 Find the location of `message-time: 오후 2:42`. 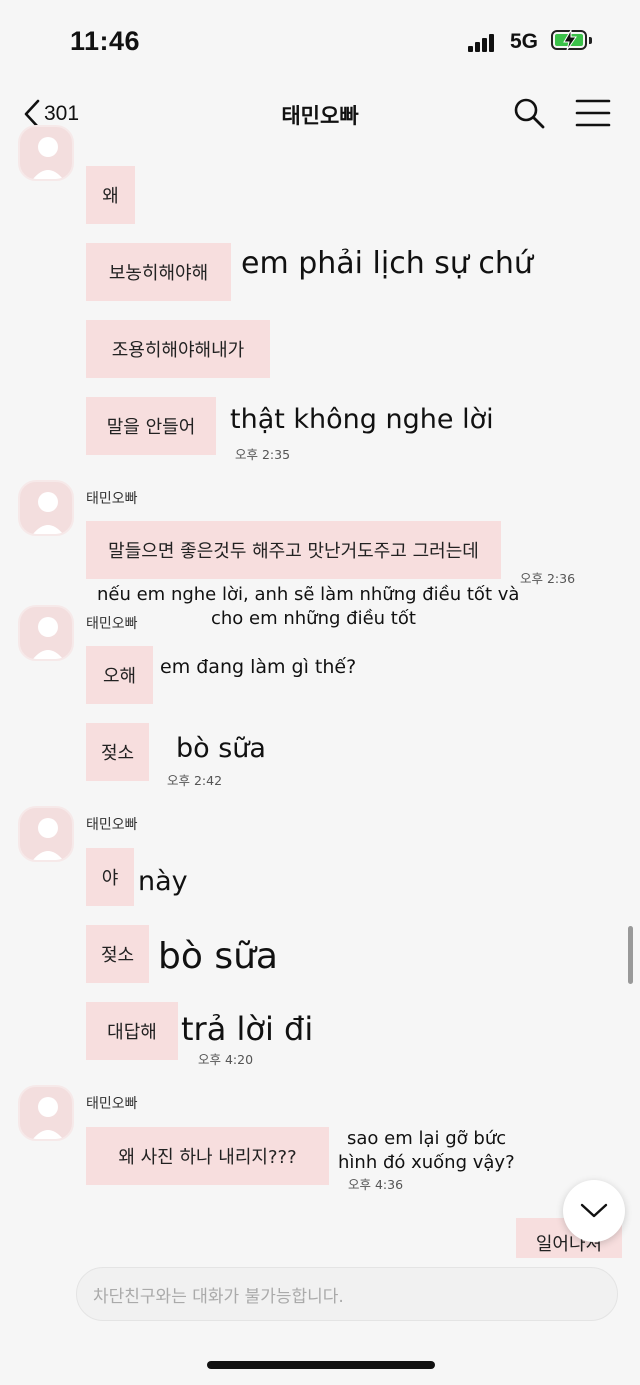

message-time: 오후 2:42 is located at coordinates (195, 780).